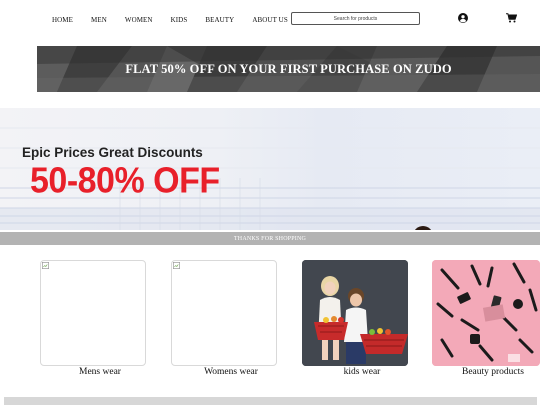  What do you see at coordinates (423, 228) in the screenshot?
I see `models-photo` at bounding box center [423, 228].